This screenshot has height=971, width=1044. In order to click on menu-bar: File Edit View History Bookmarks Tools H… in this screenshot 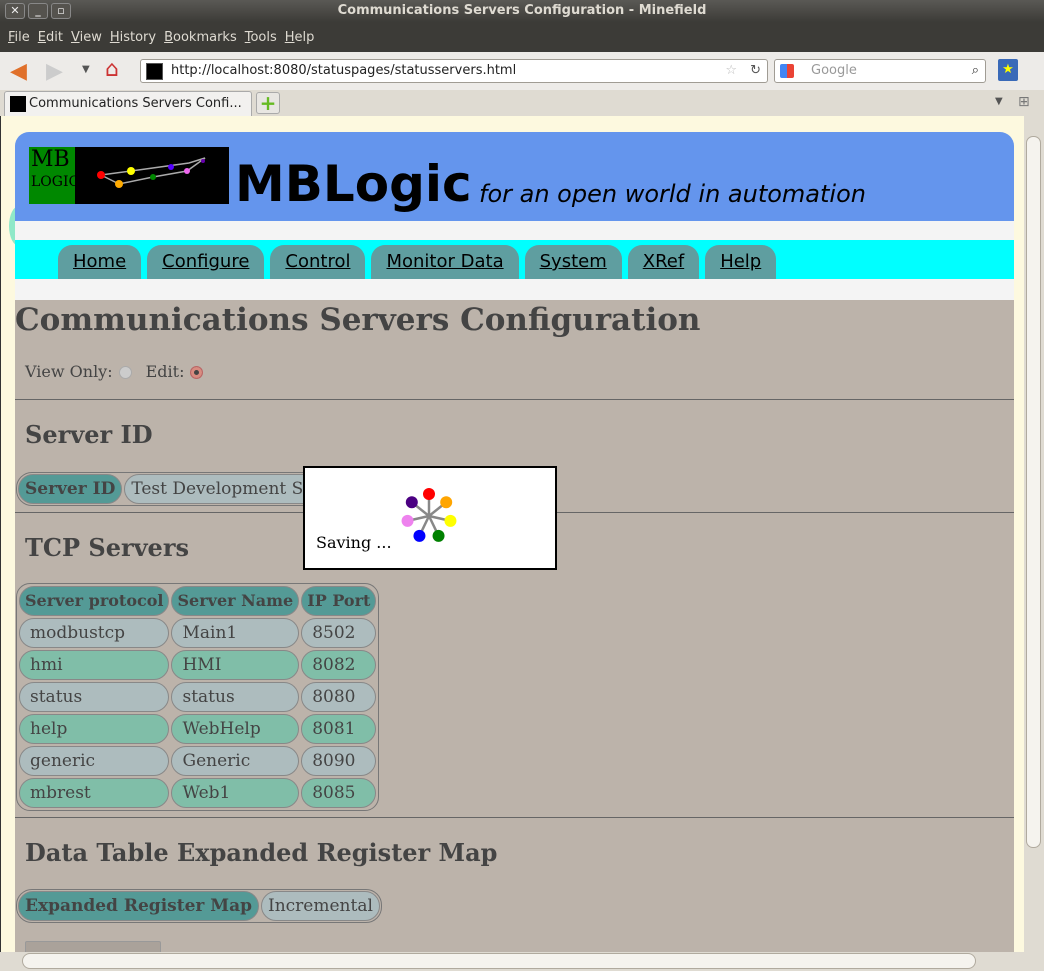, I will do `click(522, 37)`.